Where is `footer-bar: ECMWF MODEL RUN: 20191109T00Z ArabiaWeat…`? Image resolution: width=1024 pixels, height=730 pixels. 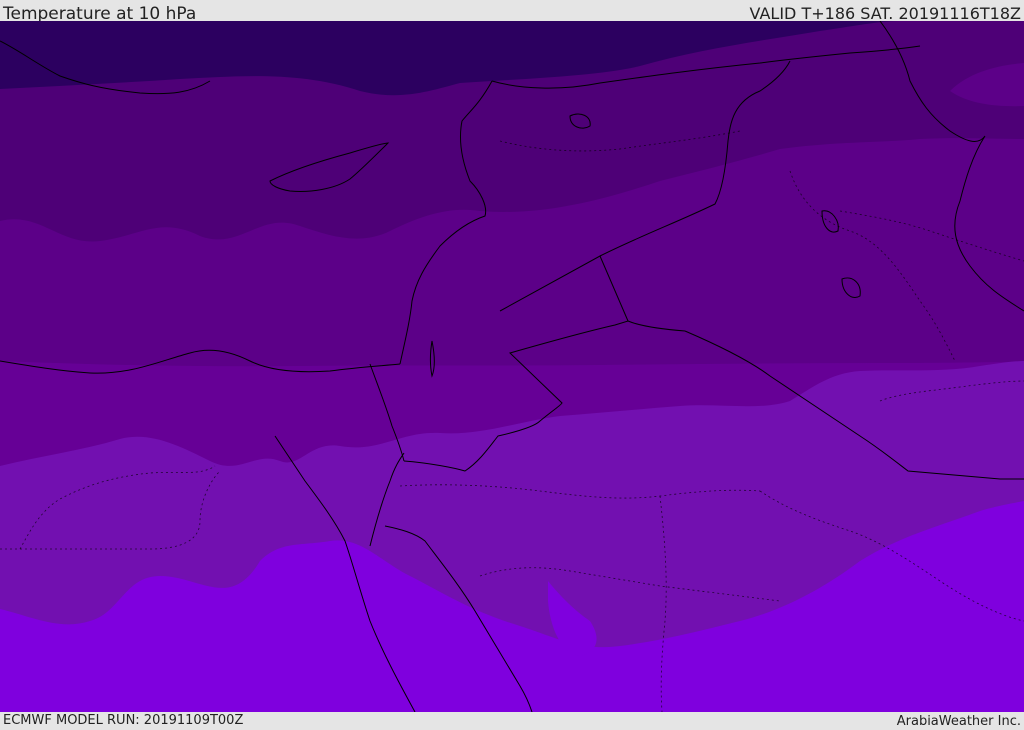 footer-bar: ECMWF MODEL RUN: 20191109T00Z ArabiaWeat… is located at coordinates (512, 720).